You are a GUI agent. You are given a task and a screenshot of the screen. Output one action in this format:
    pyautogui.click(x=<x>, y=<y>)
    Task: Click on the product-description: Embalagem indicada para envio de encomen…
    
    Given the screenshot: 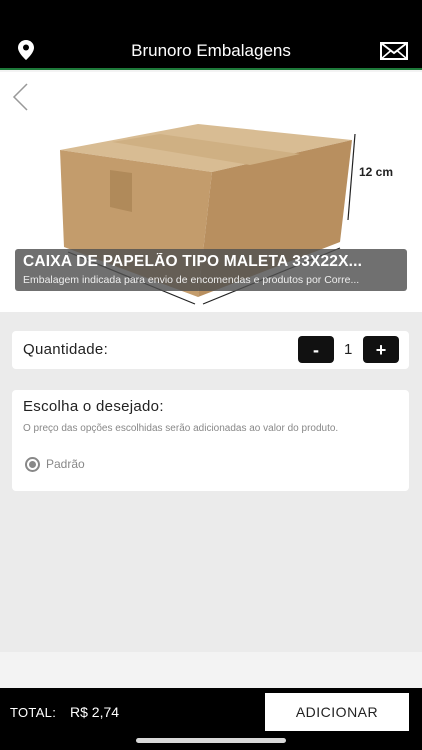 What is the action you would take?
    pyautogui.click(x=191, y=280)
    